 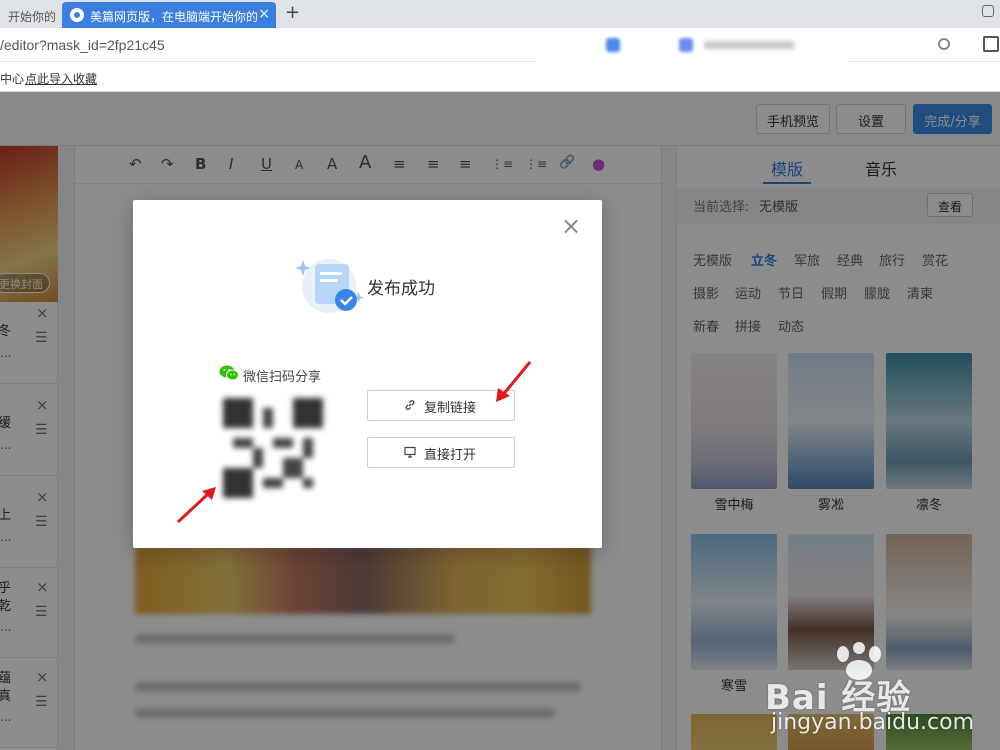 I want to click on browser-tab-bar: 开始你的 美篇网页版，在电脑端开始你的 × +, so click(x=500, y=14).